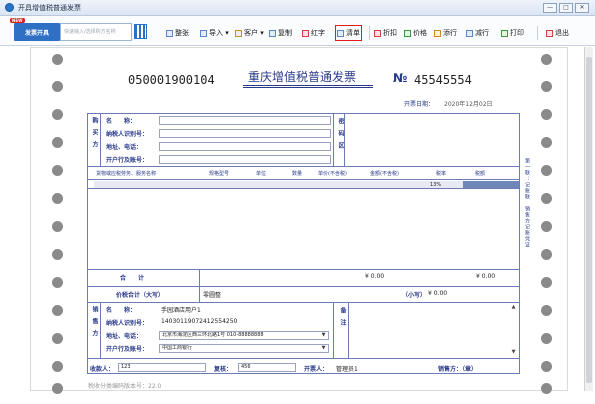 The width and height of the screenshot is (595, 404). What do you see at coordinates (127, 323) in the screenshot?
I see `seller-tax-label: 纳税人识别号：` at bounding box center [127, 323].